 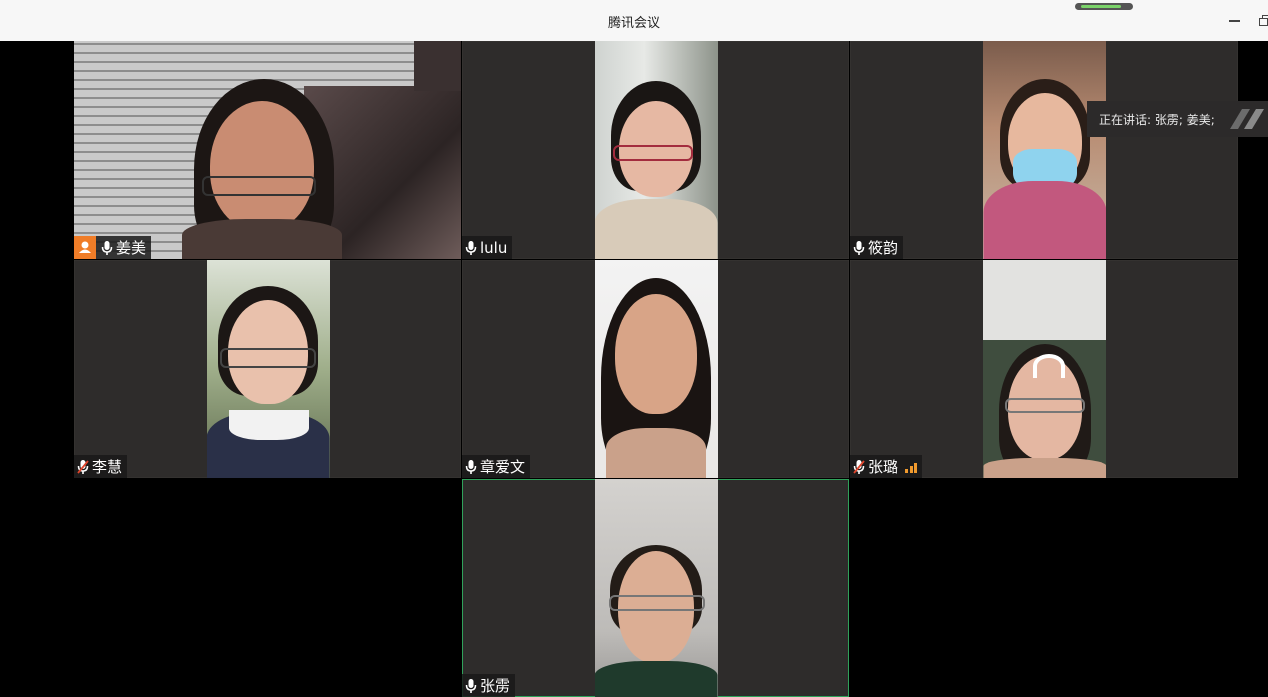 What do you see at coordinates (107, 467) in the screenshot?
I see `participant-name: 李慧` at bounding box center [107, 467].